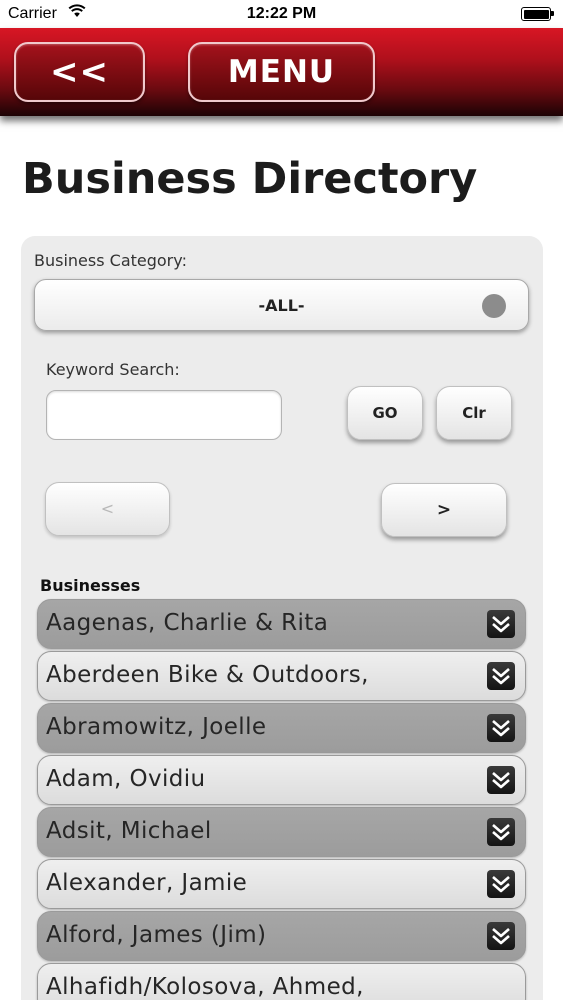 This screenshot has height=1000, width=563. I want to click on business-name: Aagenas, Charlie & Rita, so click(187, 623).